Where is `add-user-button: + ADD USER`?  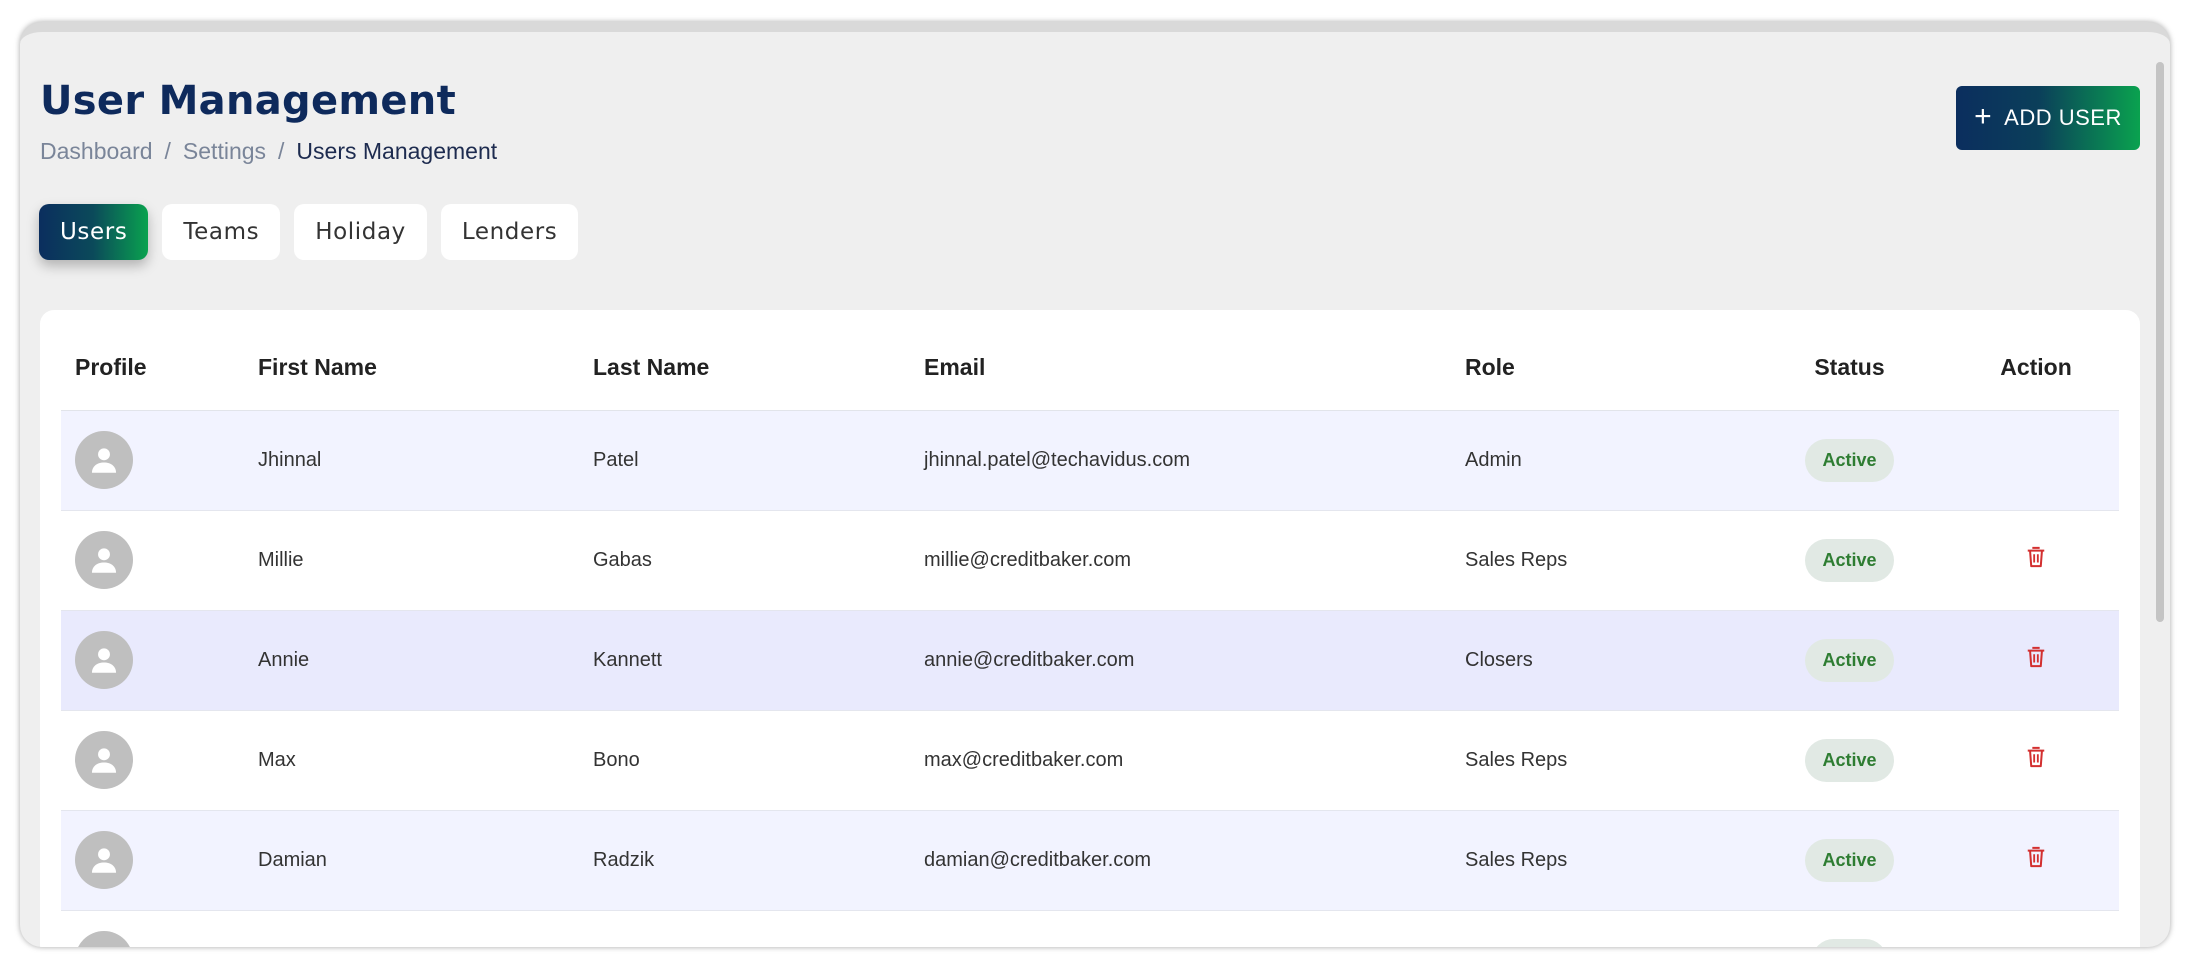 add-user-button: + ADD USER is located at coordinates (2048, 118).